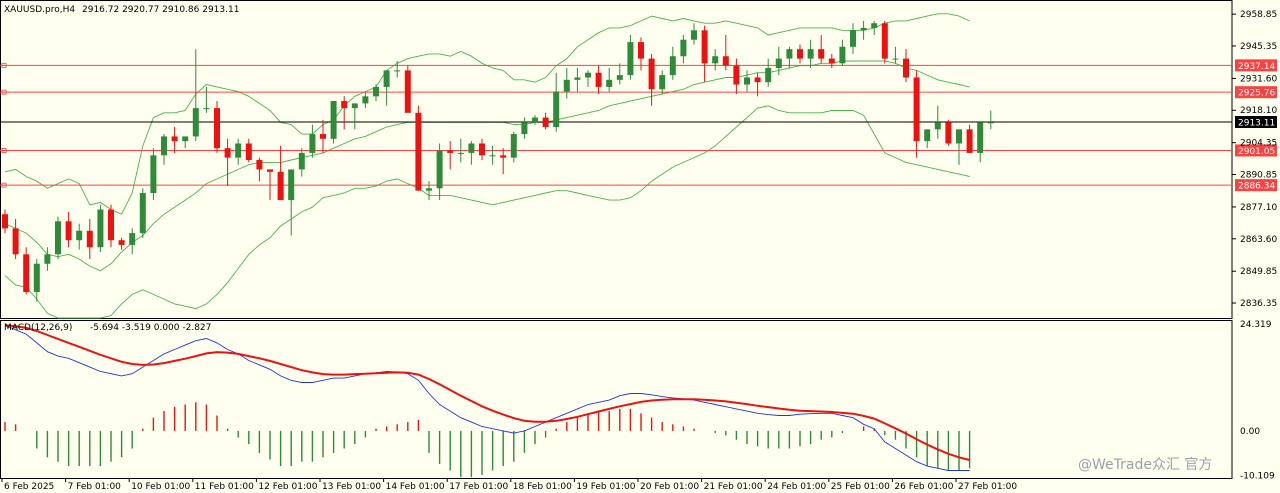  Describe the element at coordinates (224, 487) in the screenshot. I see `time-tick-3: 11 Feb 01:00` at that location.